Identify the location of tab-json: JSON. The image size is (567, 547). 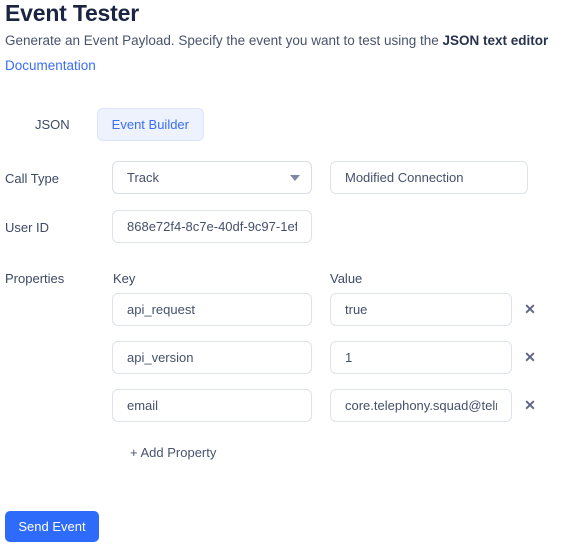
(52, 124).